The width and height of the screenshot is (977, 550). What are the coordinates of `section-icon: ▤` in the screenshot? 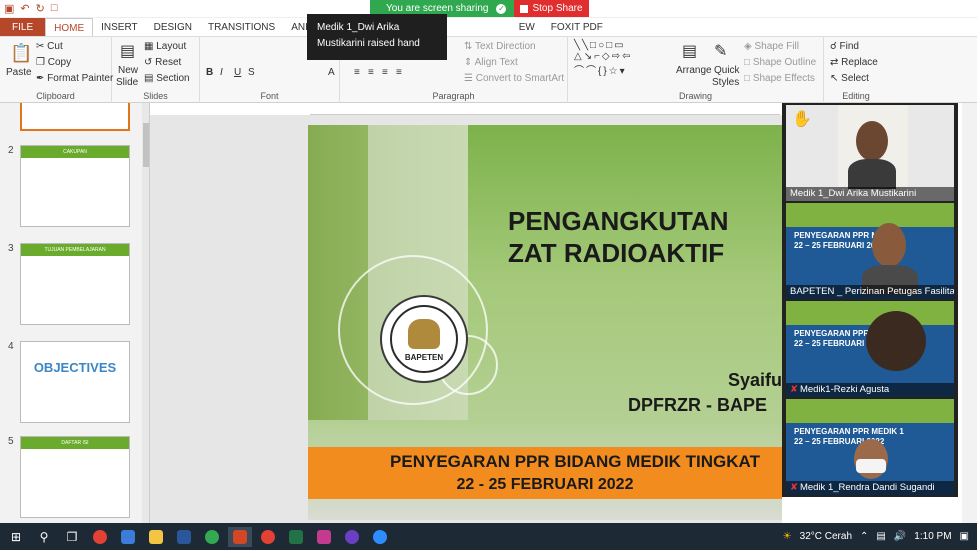 It's located at (150, 78).